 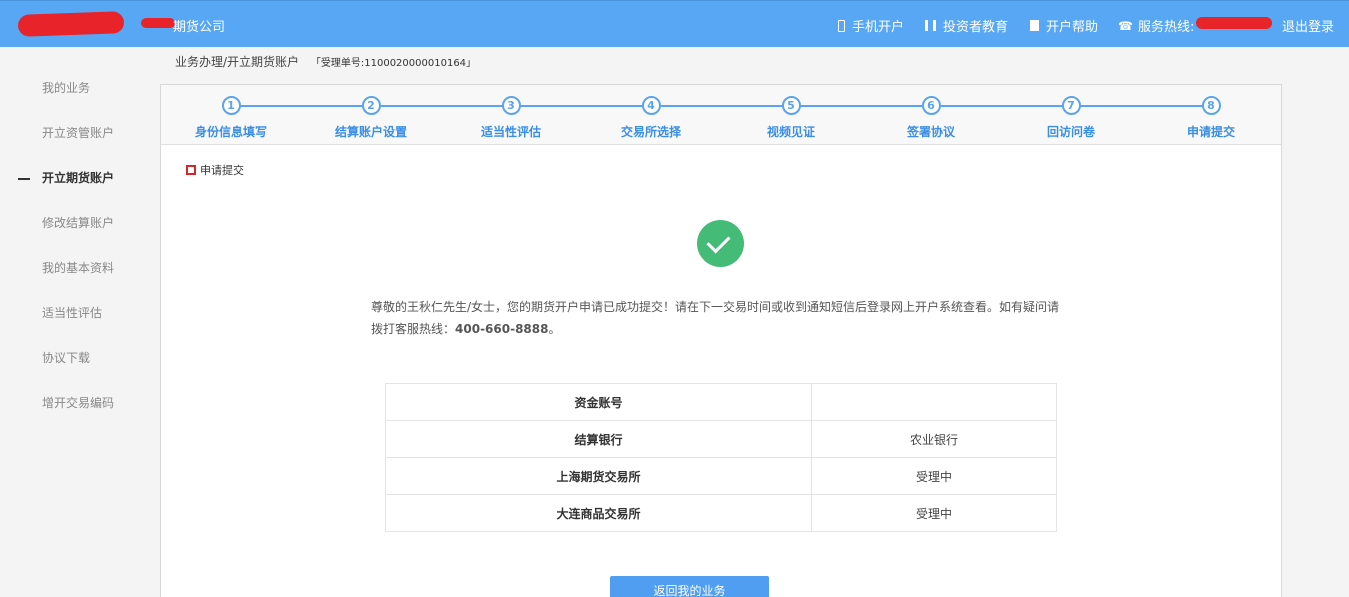 What do you see at coordinates (80, 223) in the screenshot?
I see `sidebar-item-modify-settlement-account: 修改结算账户` at bounding box center [80, 223].